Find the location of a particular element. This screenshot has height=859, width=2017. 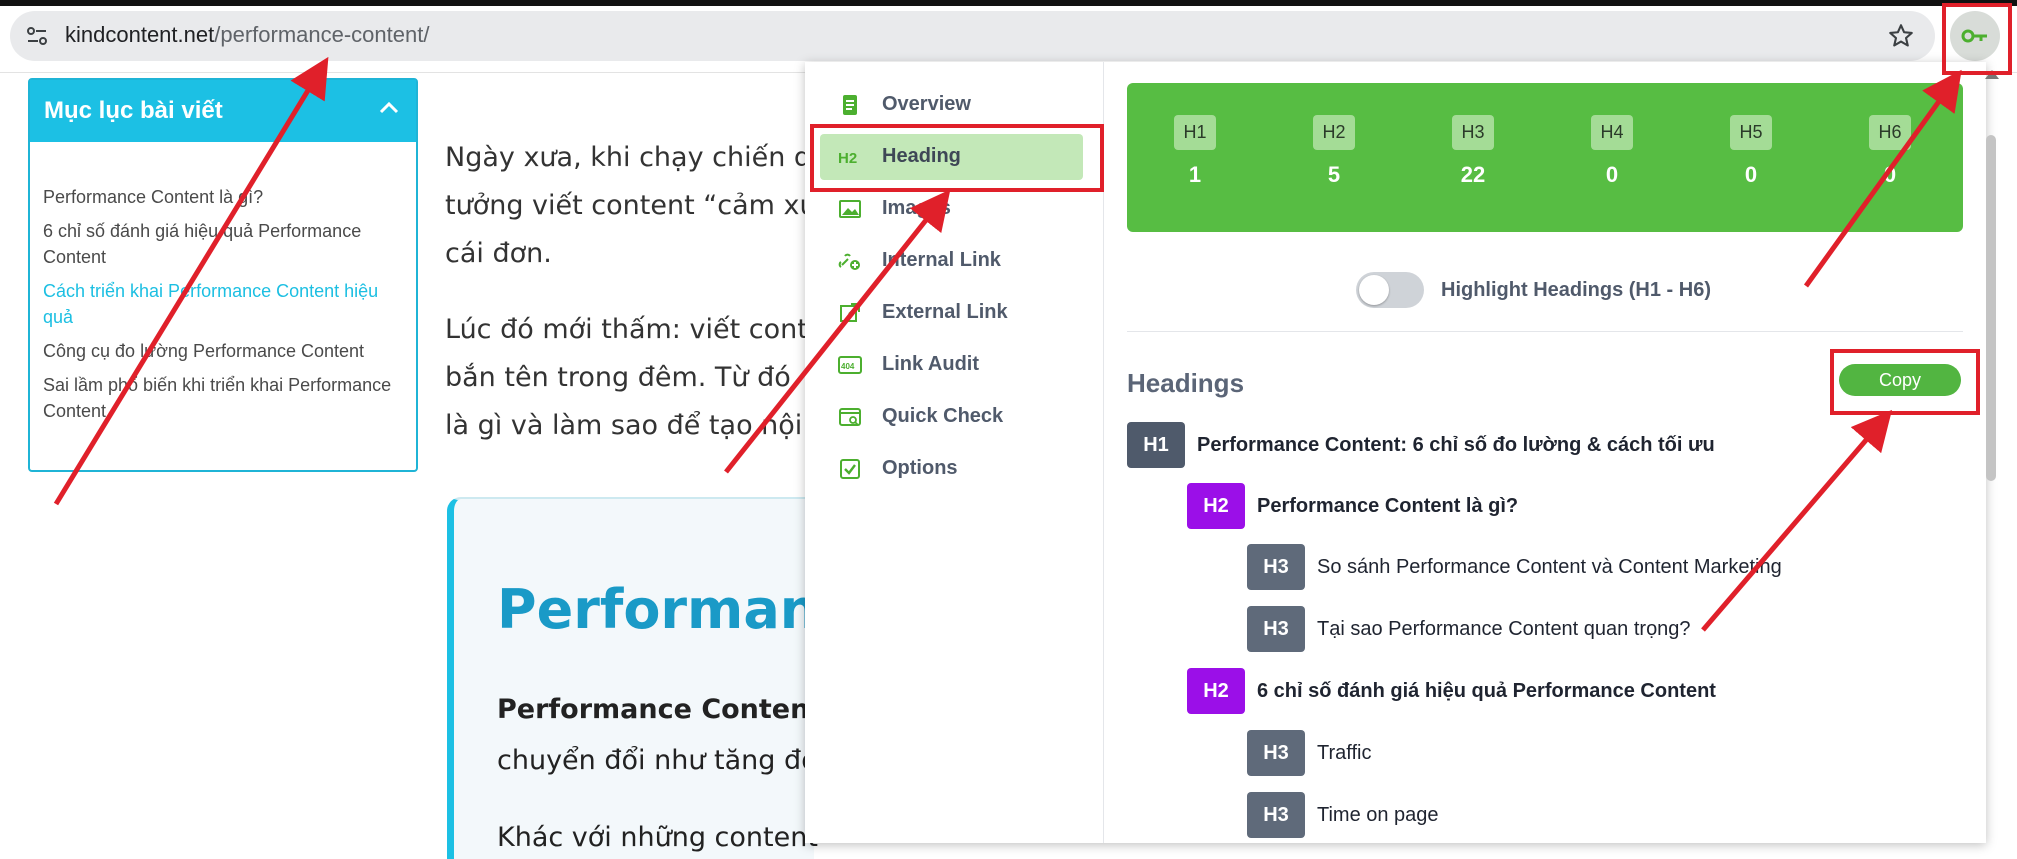

article-paragraph-line: Ngày xưa, khi chạy chiến dịc is located at coordinates (639, 157).